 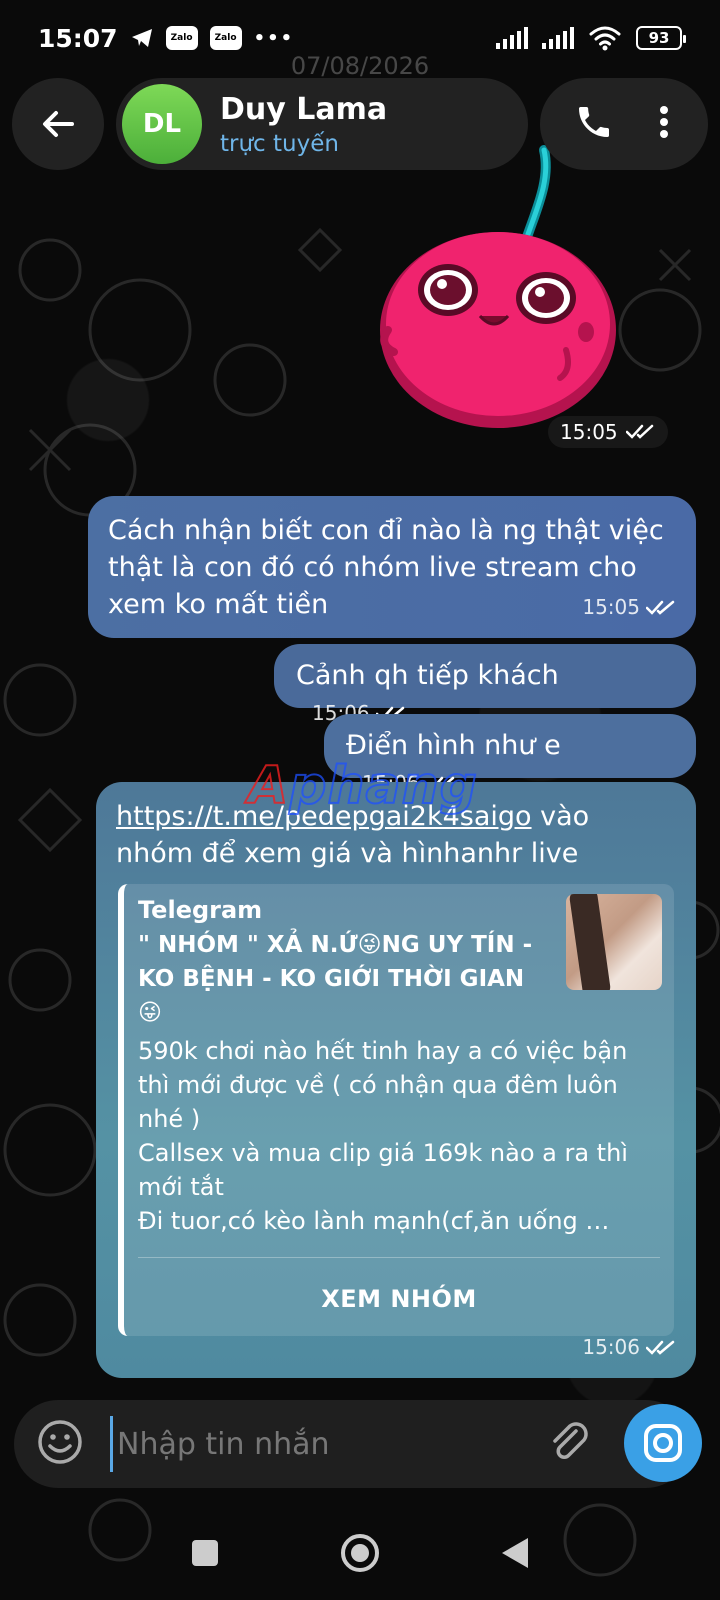 I want to click on view-group-button: XEM NHÓM, so click(x=399, y=1299).